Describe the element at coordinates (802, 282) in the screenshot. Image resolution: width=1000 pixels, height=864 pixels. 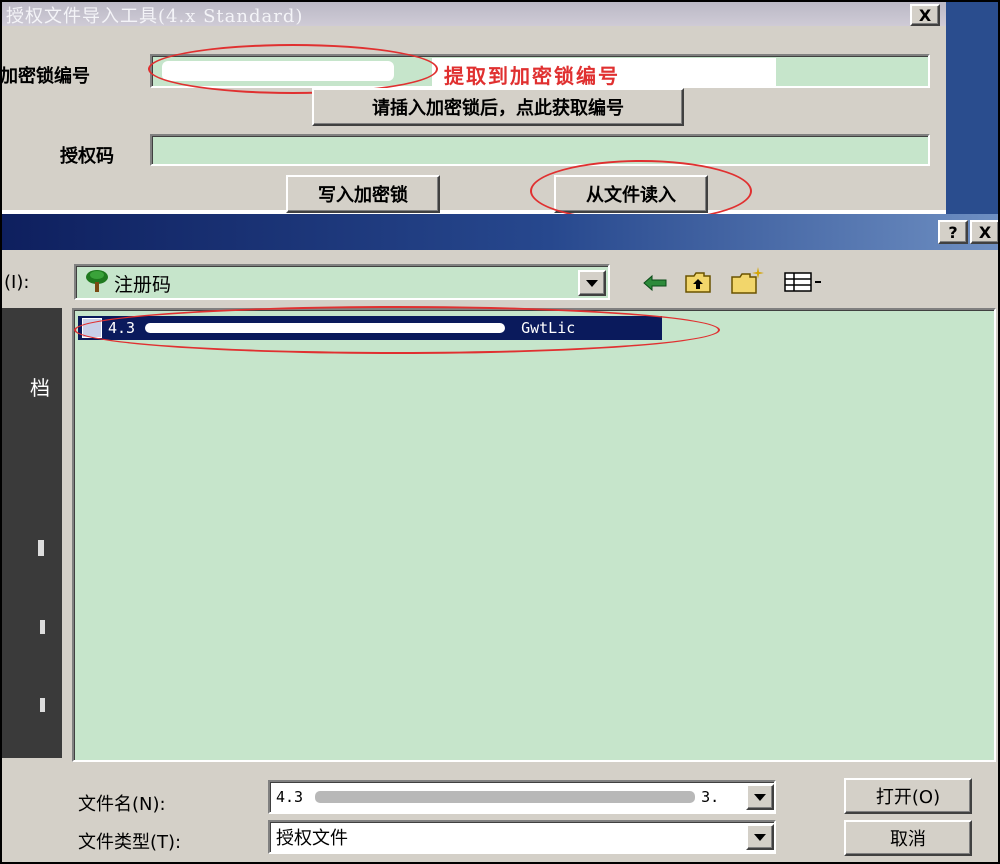
I see `view-menu-icon` at that location.